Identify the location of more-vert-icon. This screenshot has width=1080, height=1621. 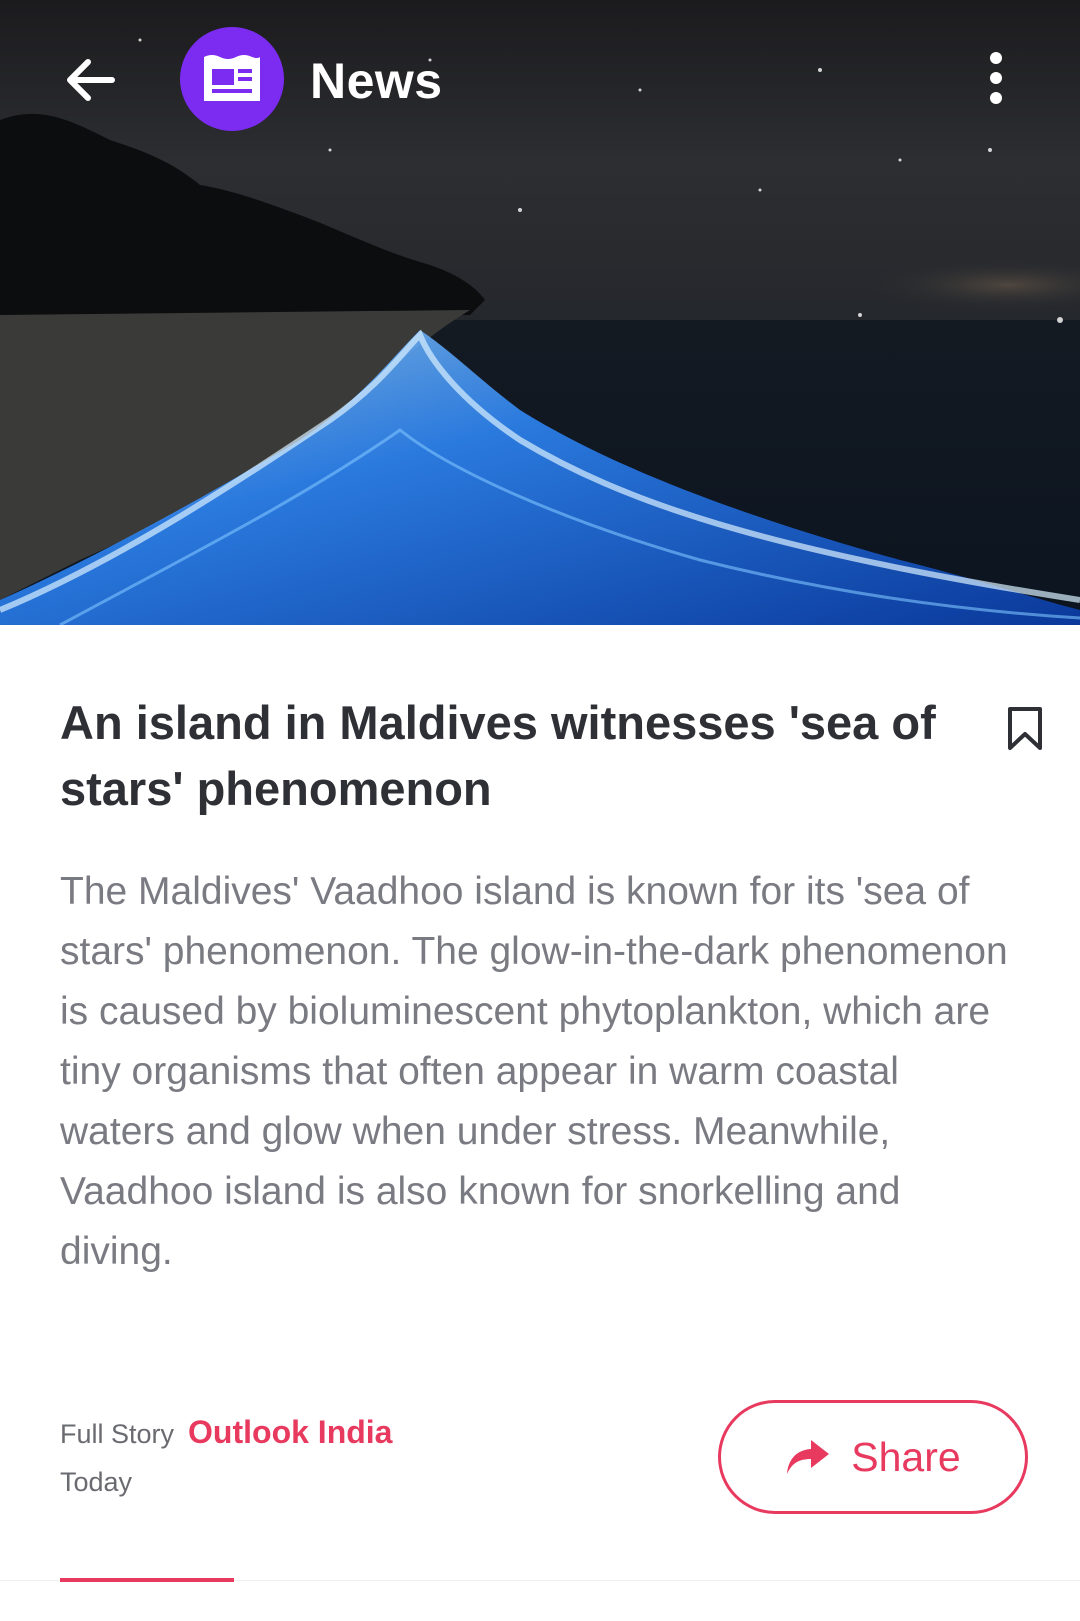
(996, 78).